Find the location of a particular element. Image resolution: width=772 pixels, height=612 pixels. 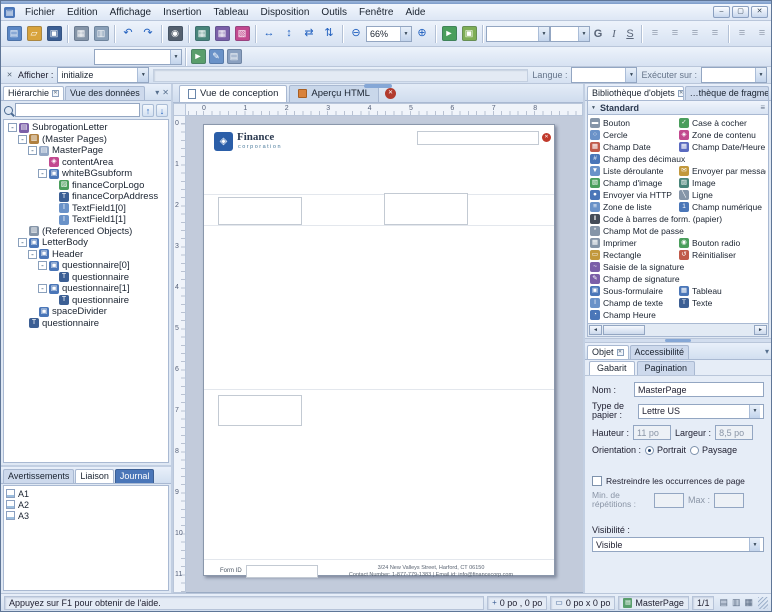

minimize-button: – is located at coordinates (721, 12).